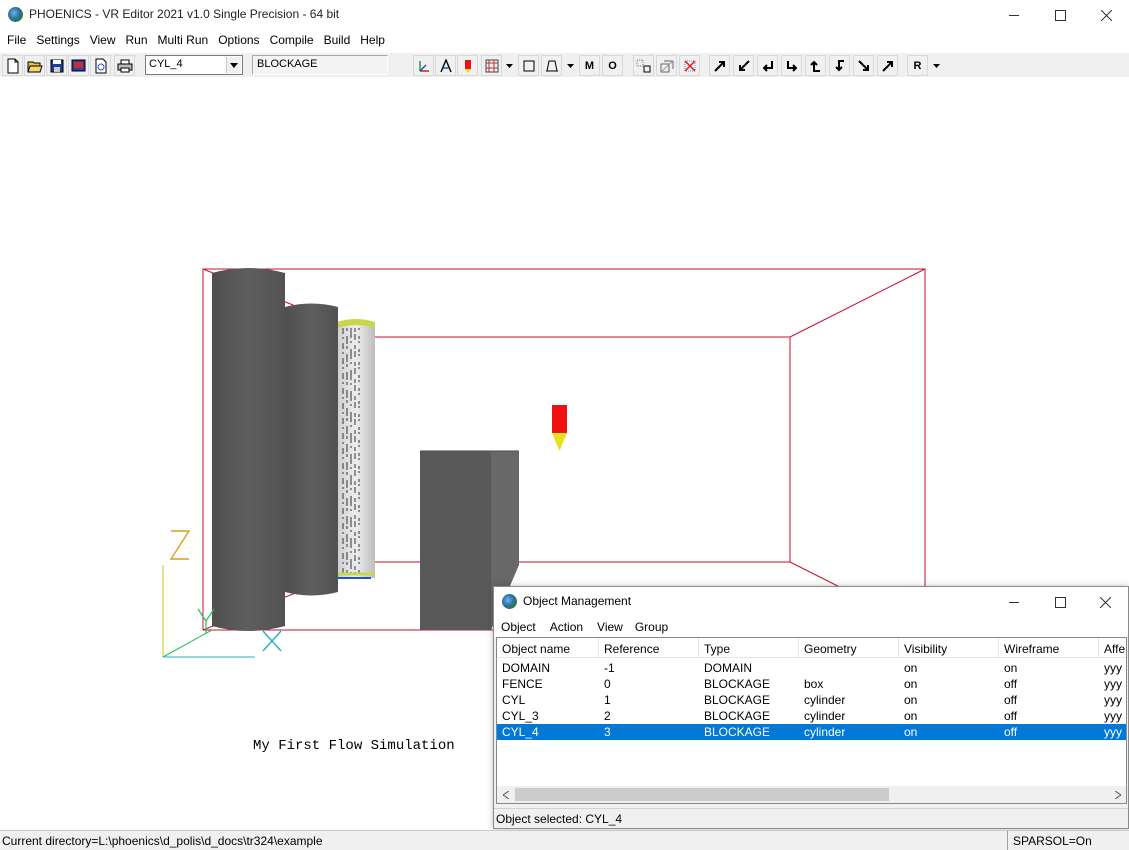  Describe the element at coordinates (949, 648) in the screenshot. I see `column-visibility: Visibility` at that location.